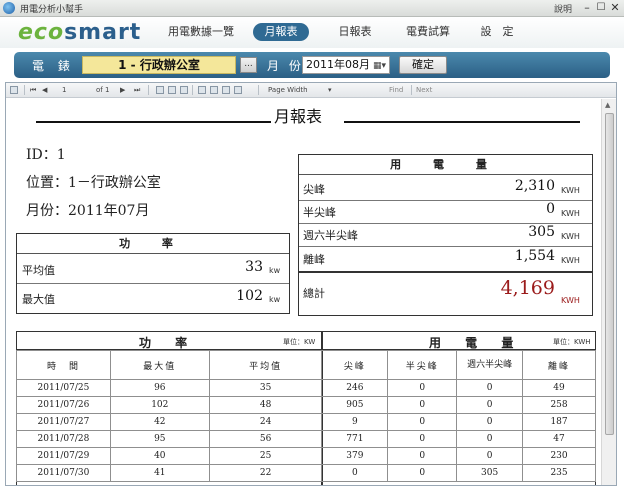 The width and height of the screenshot is (624, 490). Describe the element at coordinates (445, 272) in the screenshot. I see `total-divider` at that location.